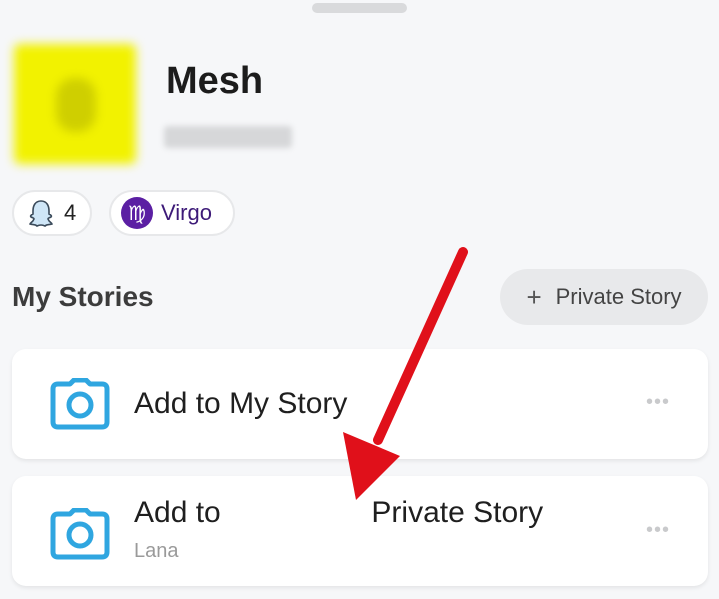  Describe the element at coordinates (241, 403) in the screenshot. I see `story-item-title: Add to My Story` at that location.